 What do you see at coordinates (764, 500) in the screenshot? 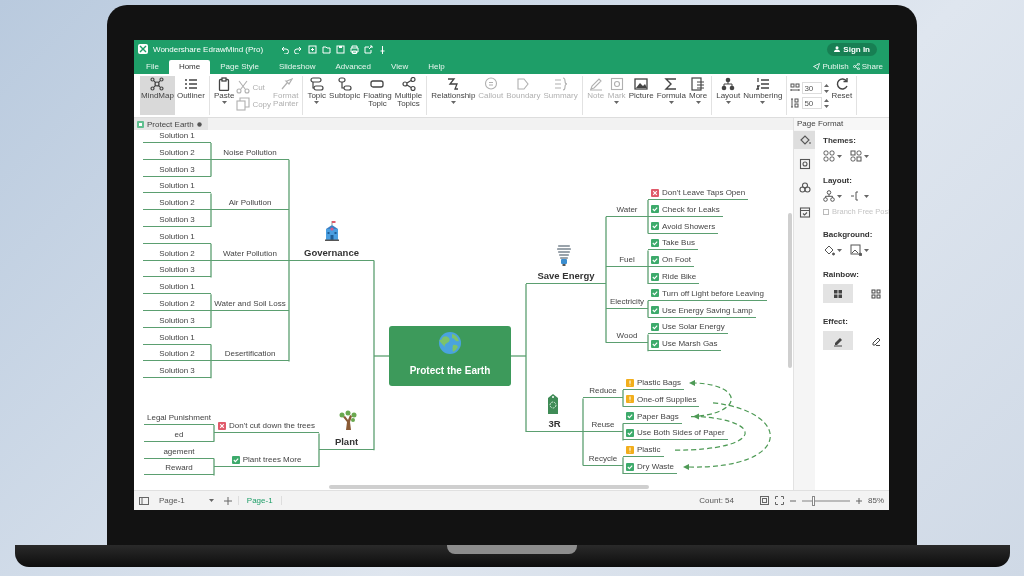
I see `fit-page-icon` at bounding box center [764, 500].